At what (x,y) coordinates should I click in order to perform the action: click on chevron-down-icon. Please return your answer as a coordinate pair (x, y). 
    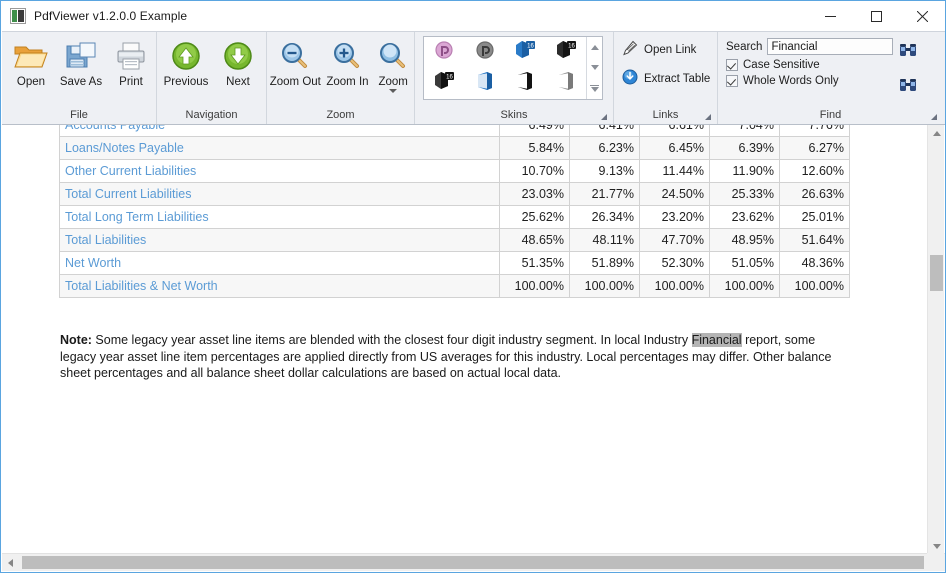
    Looking at the image, I should click on (393, 91).